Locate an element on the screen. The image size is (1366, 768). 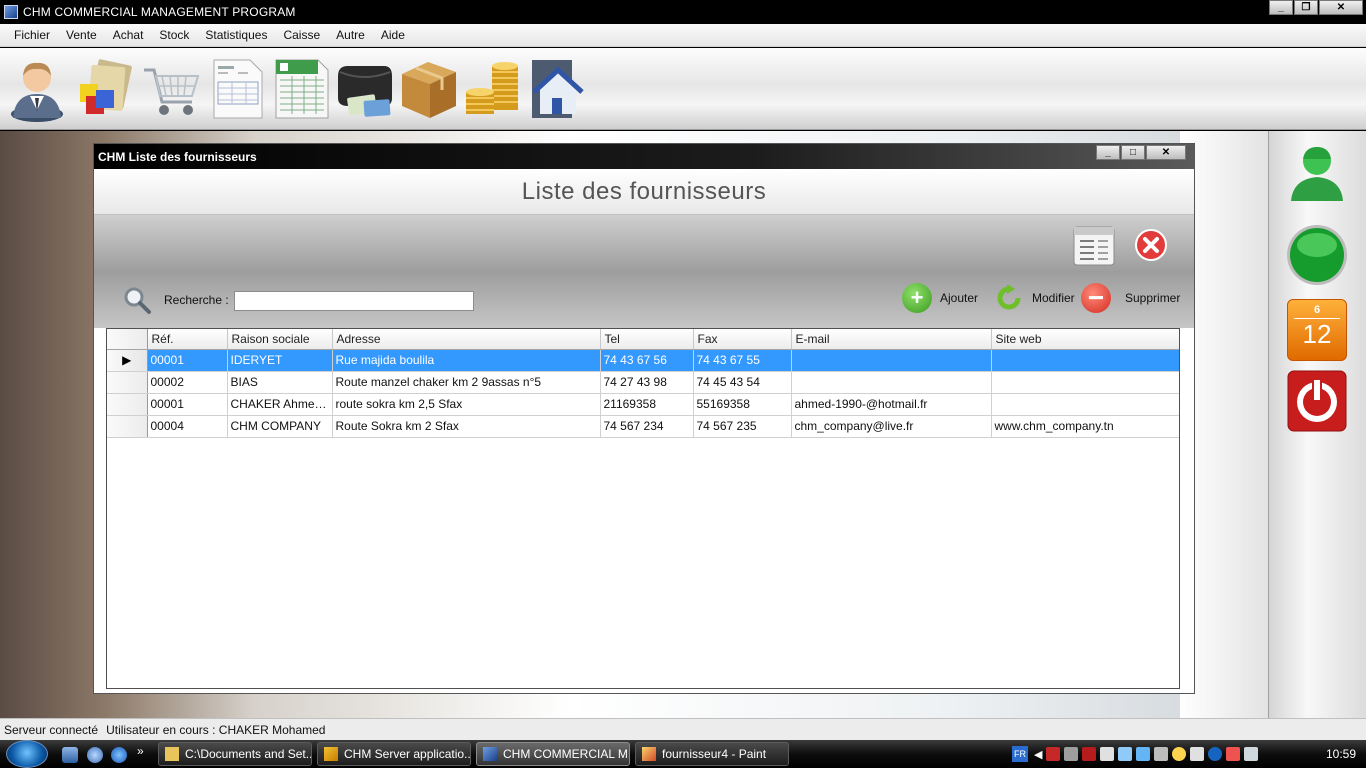
column-header-ref: Réf. is located at coordinates (187, 339).